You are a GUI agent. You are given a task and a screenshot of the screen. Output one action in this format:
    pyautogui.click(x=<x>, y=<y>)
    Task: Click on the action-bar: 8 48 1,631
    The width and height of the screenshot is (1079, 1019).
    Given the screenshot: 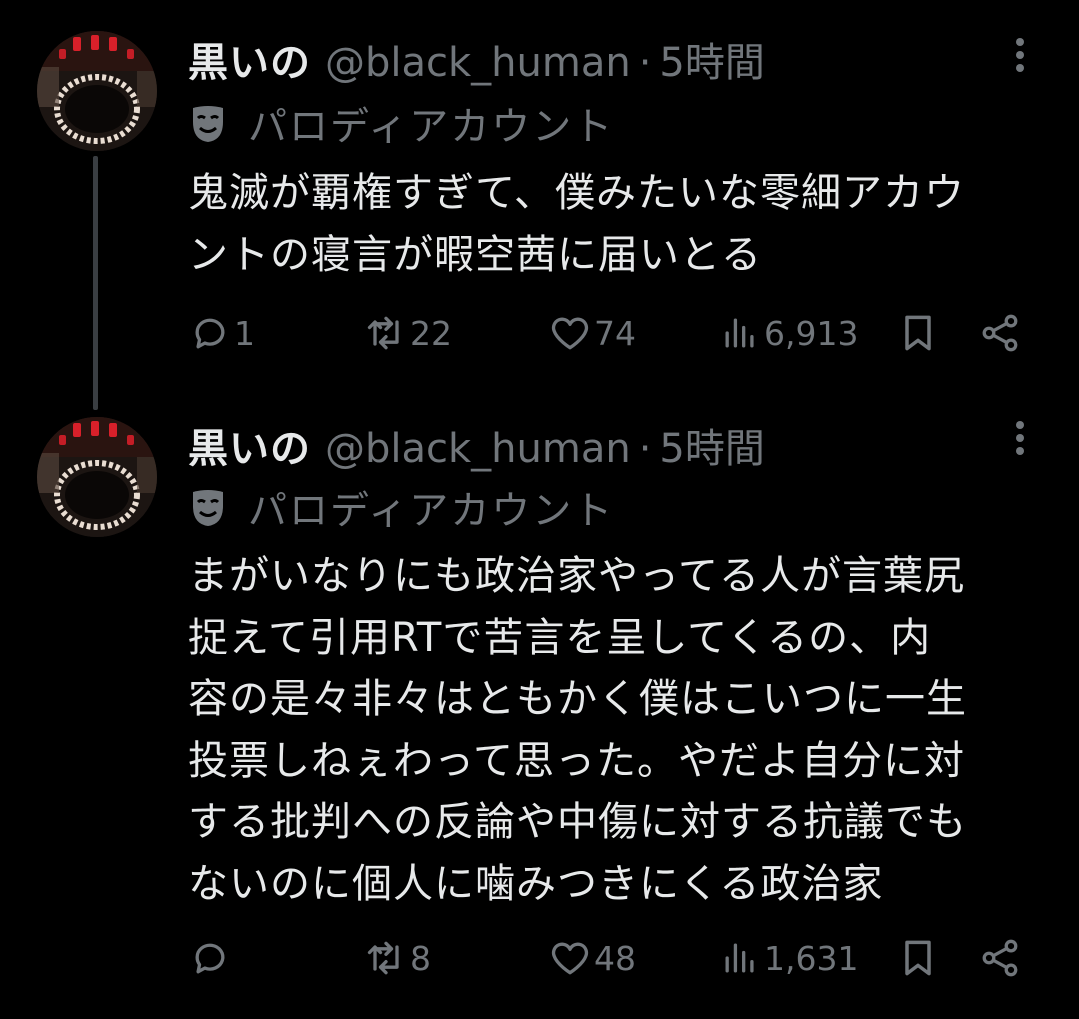 What is the action you would take?
    pyautogui.click(x=613, y=958)
    